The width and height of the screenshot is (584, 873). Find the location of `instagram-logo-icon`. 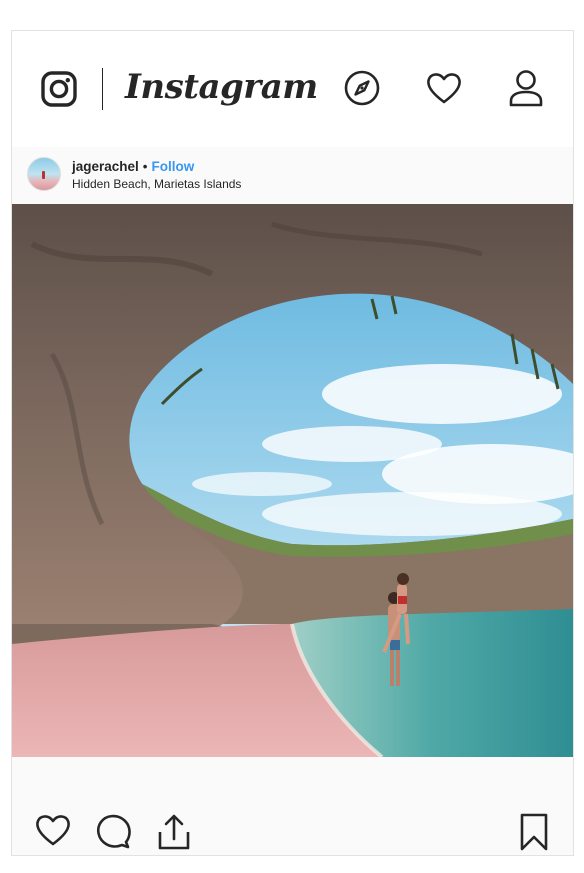

instagram-logo-icon is located at coordinates (59, 89).